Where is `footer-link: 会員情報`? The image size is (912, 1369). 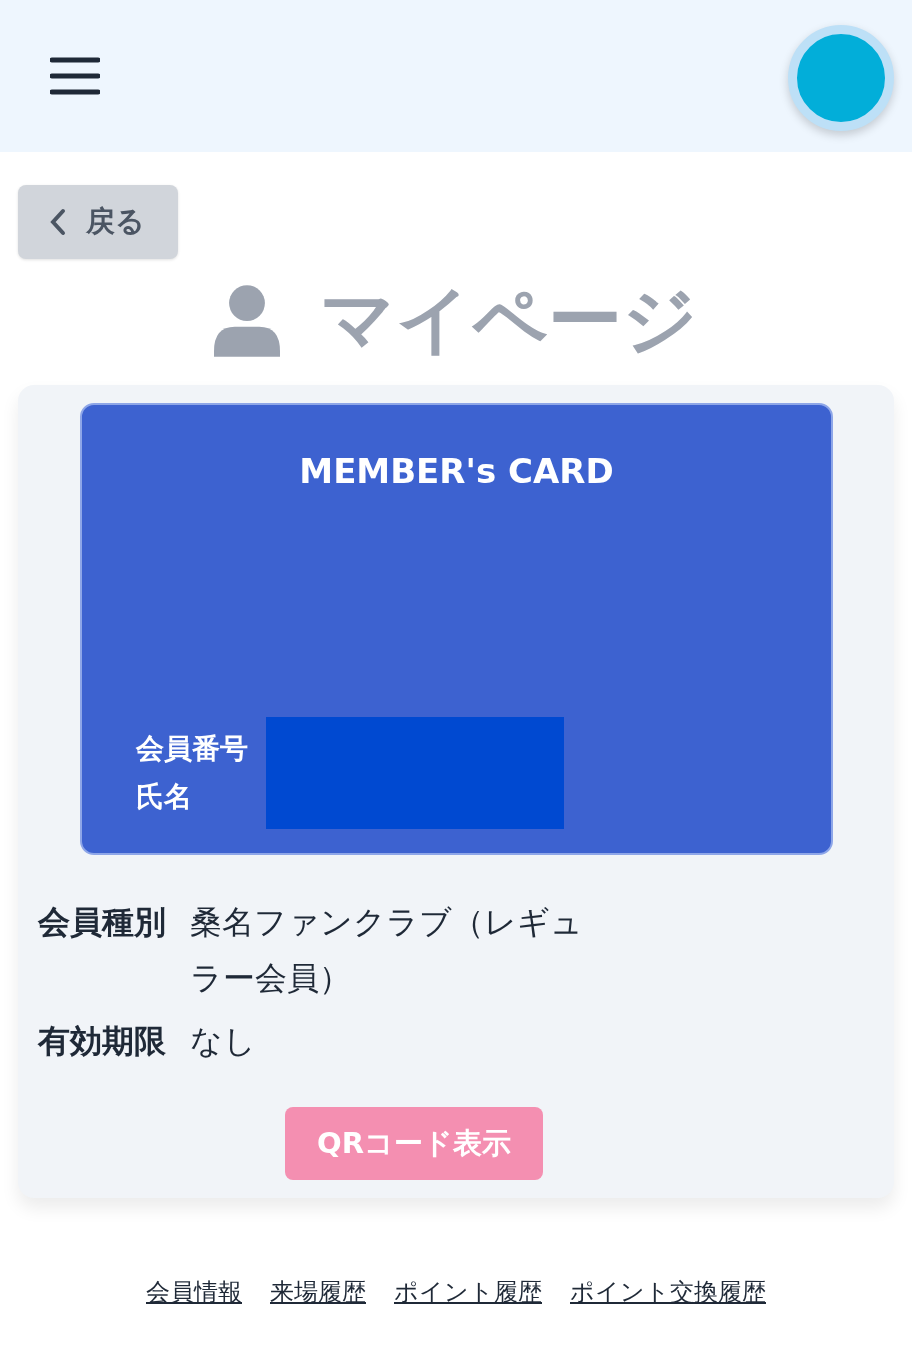 footer-link: 会員情報 is located at coordinates (194, 1292).